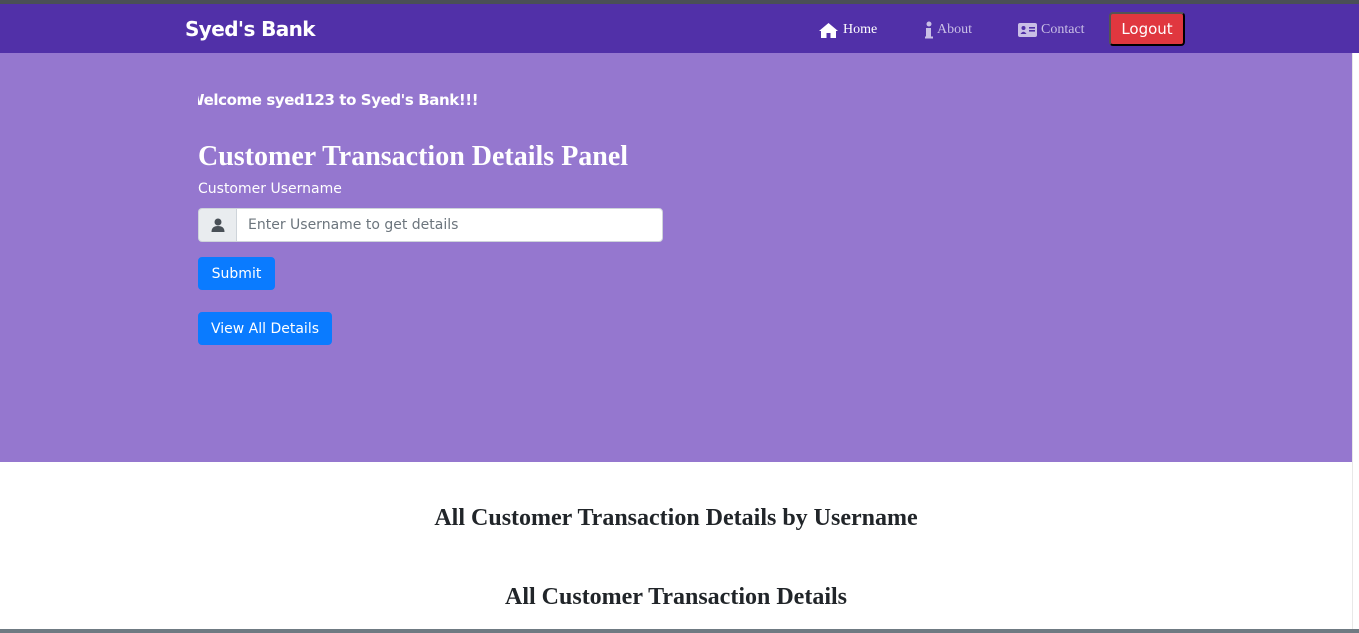  What do you see at coordinates (954, 29) in the screenshot?
I see `nav-link-about-label: About` at bounding box center [954, 29].